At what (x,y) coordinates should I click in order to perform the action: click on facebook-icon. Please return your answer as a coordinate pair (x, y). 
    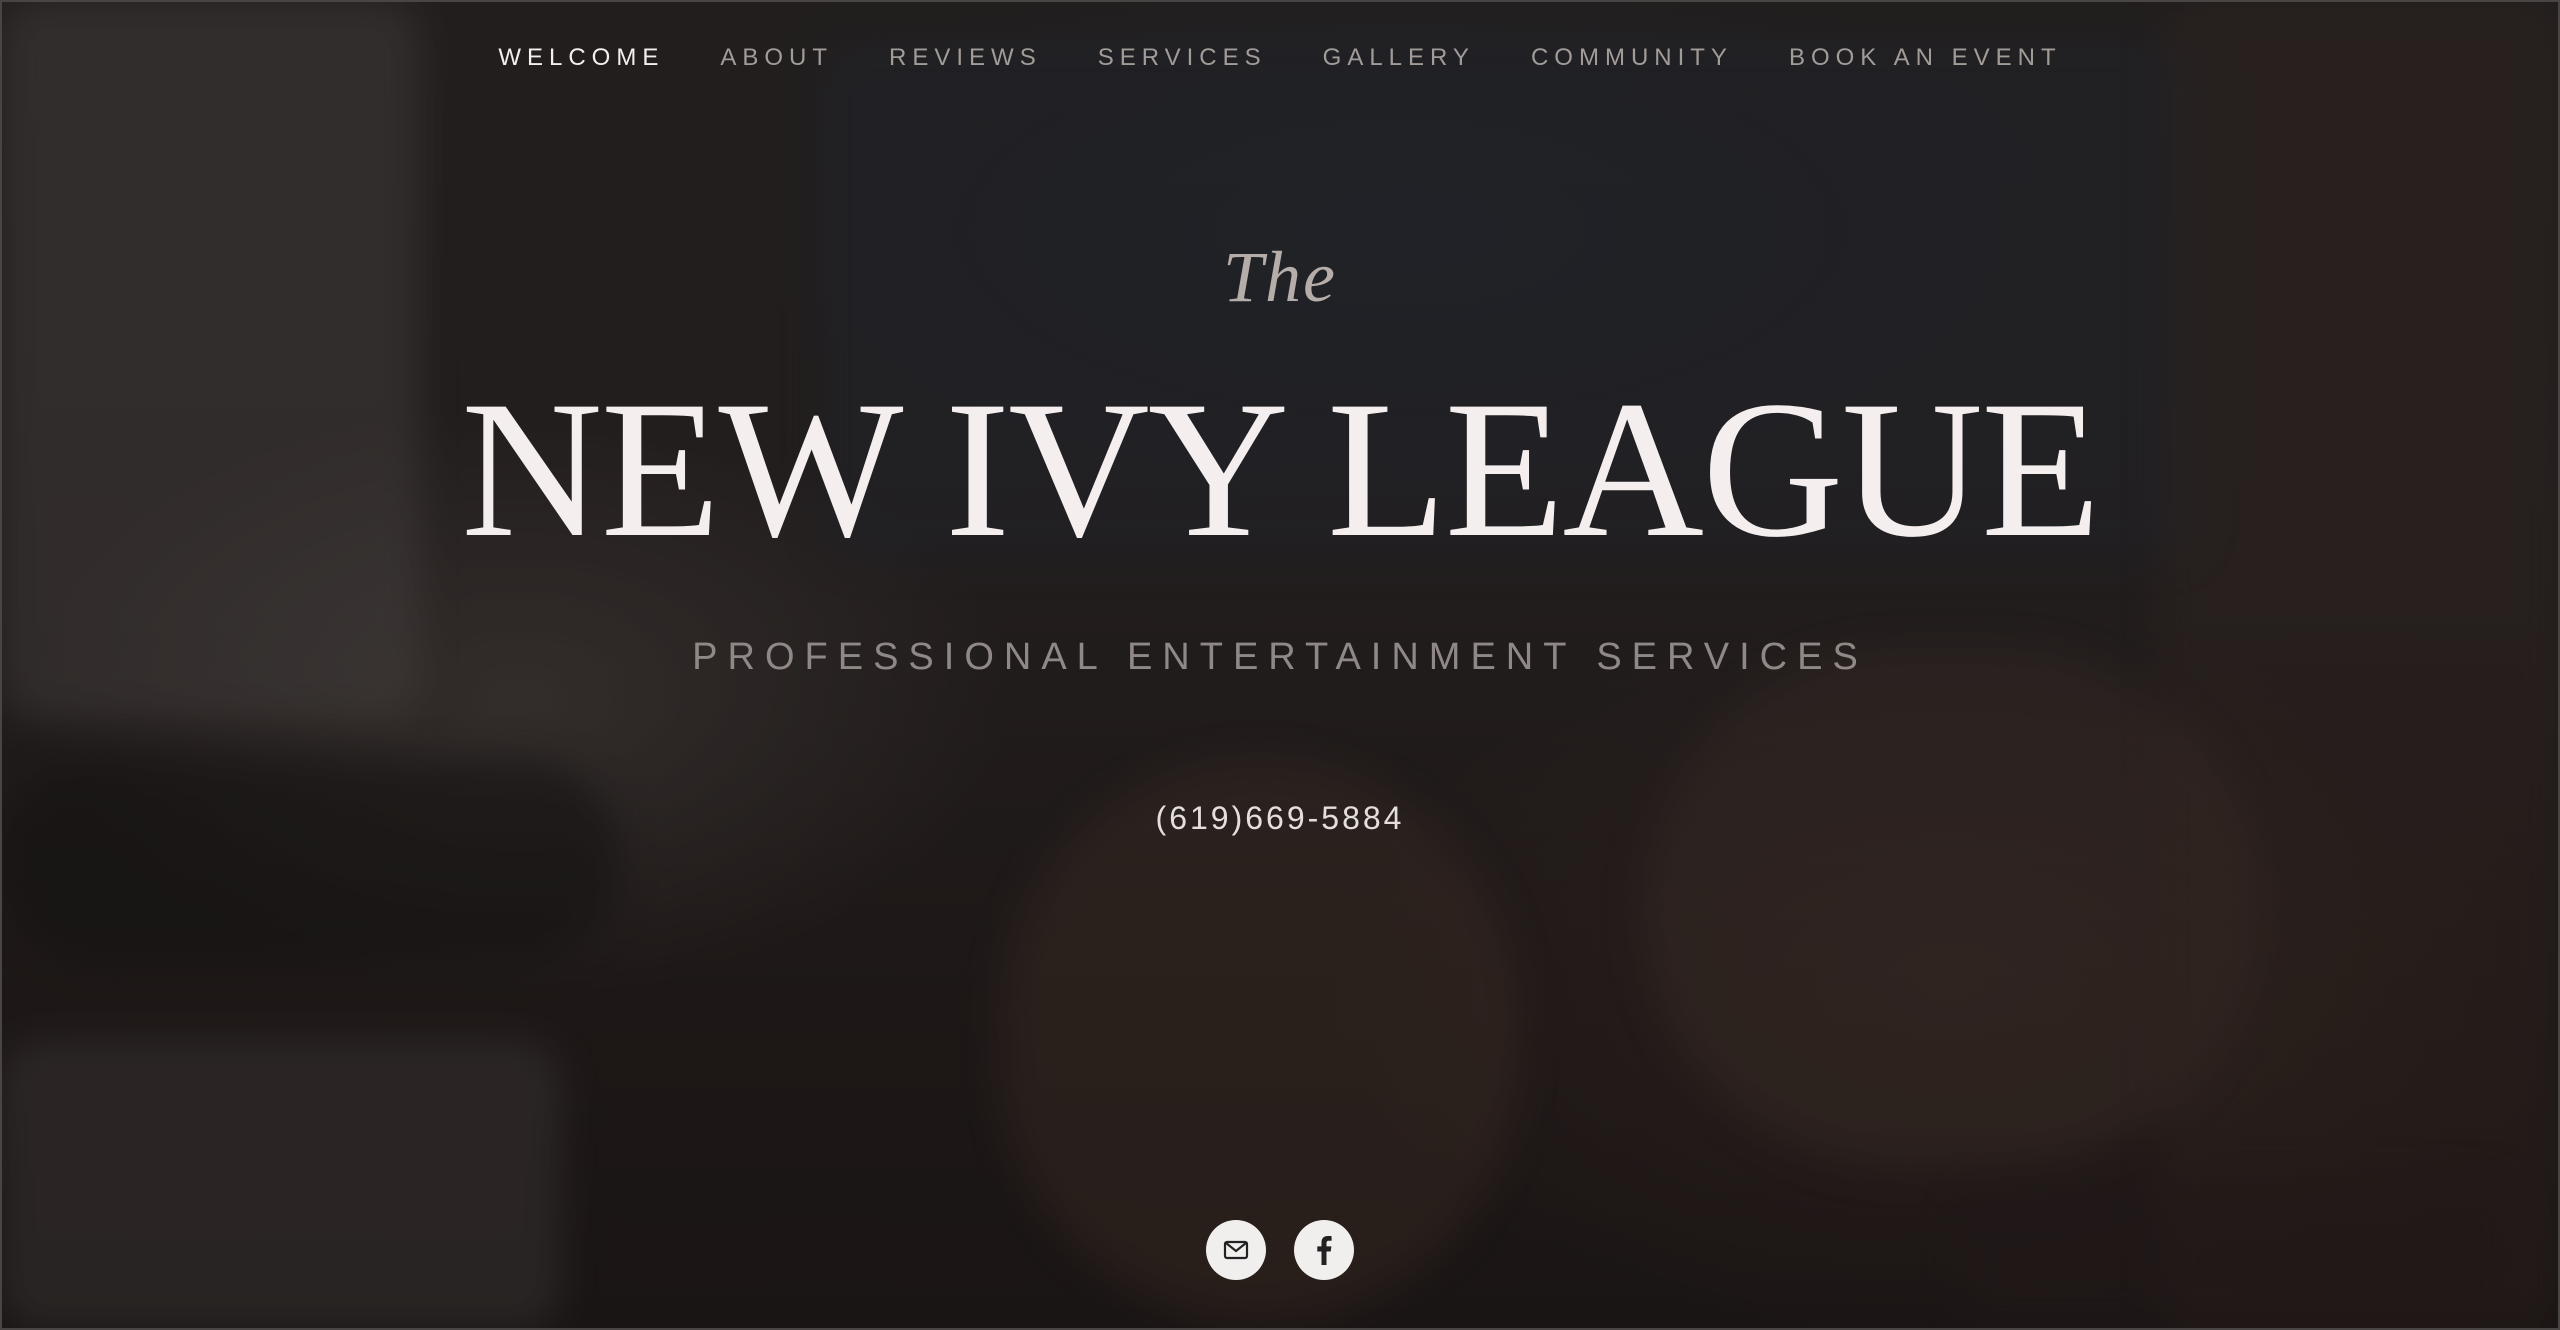
    Looking at the image, I should click on (1324, 1250).